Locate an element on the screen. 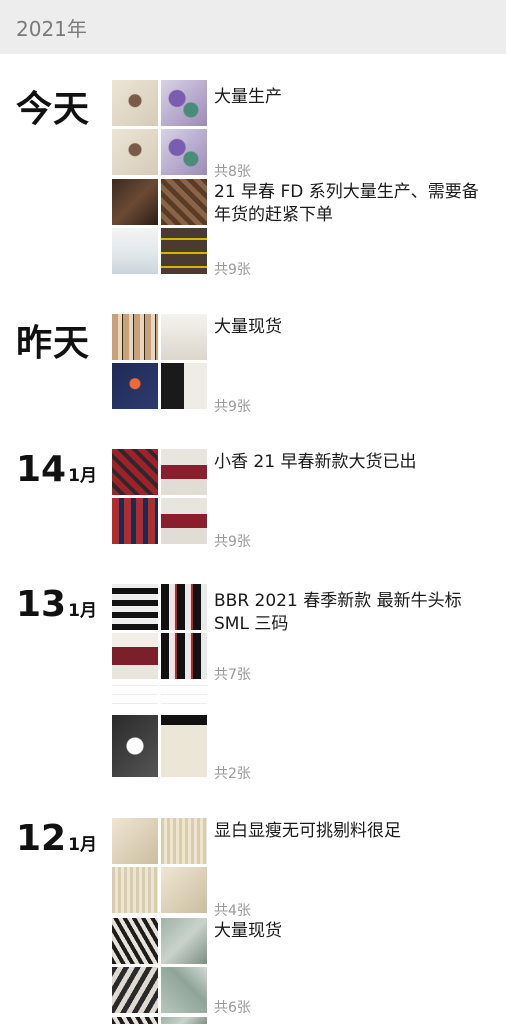  date-label-yesterday: 昨天 is located at coordinates (53, 343).